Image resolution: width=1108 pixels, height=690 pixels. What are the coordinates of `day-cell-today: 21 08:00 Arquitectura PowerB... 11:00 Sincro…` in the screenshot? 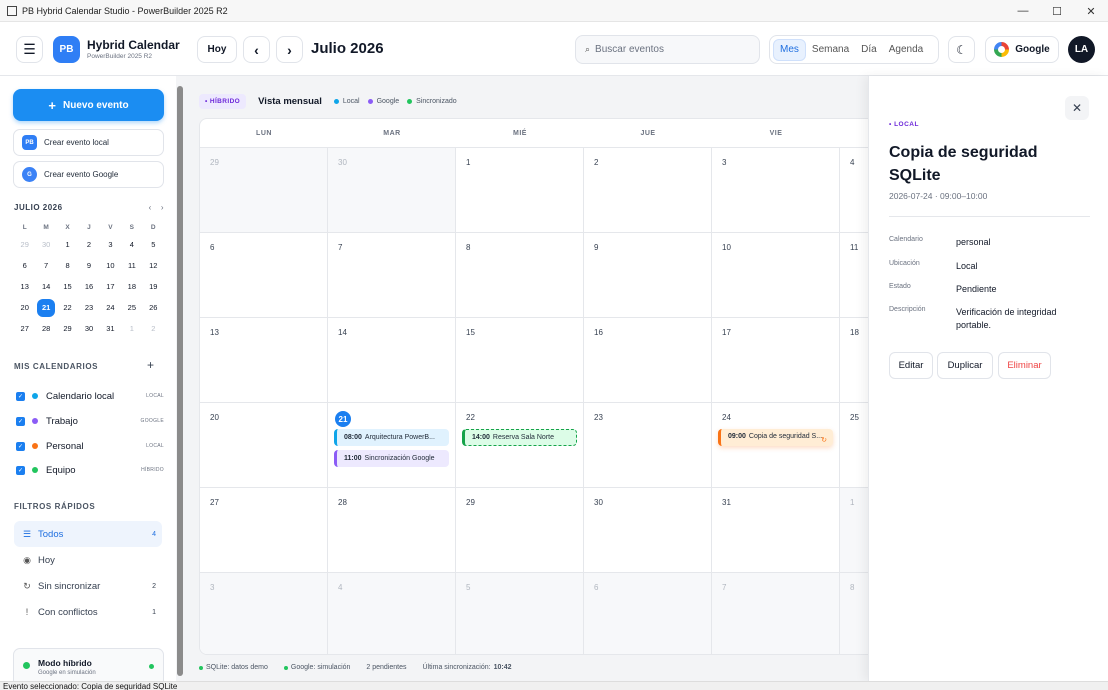 It's located at (392, 444).